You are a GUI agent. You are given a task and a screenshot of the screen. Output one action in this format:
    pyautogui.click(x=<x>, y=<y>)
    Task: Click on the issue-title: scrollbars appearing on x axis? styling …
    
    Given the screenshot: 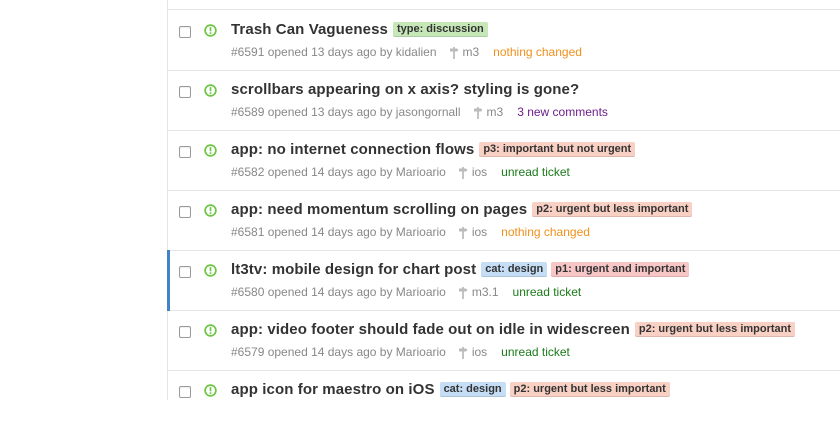 What is the action you would take?
    pyautogui.click(x=405, y=89)
    